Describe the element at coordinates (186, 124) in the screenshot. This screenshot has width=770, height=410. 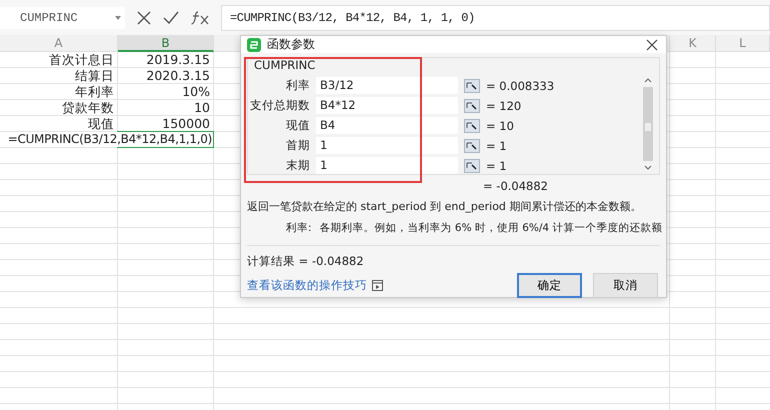
I see `table-cell-text: 150000` at that location.